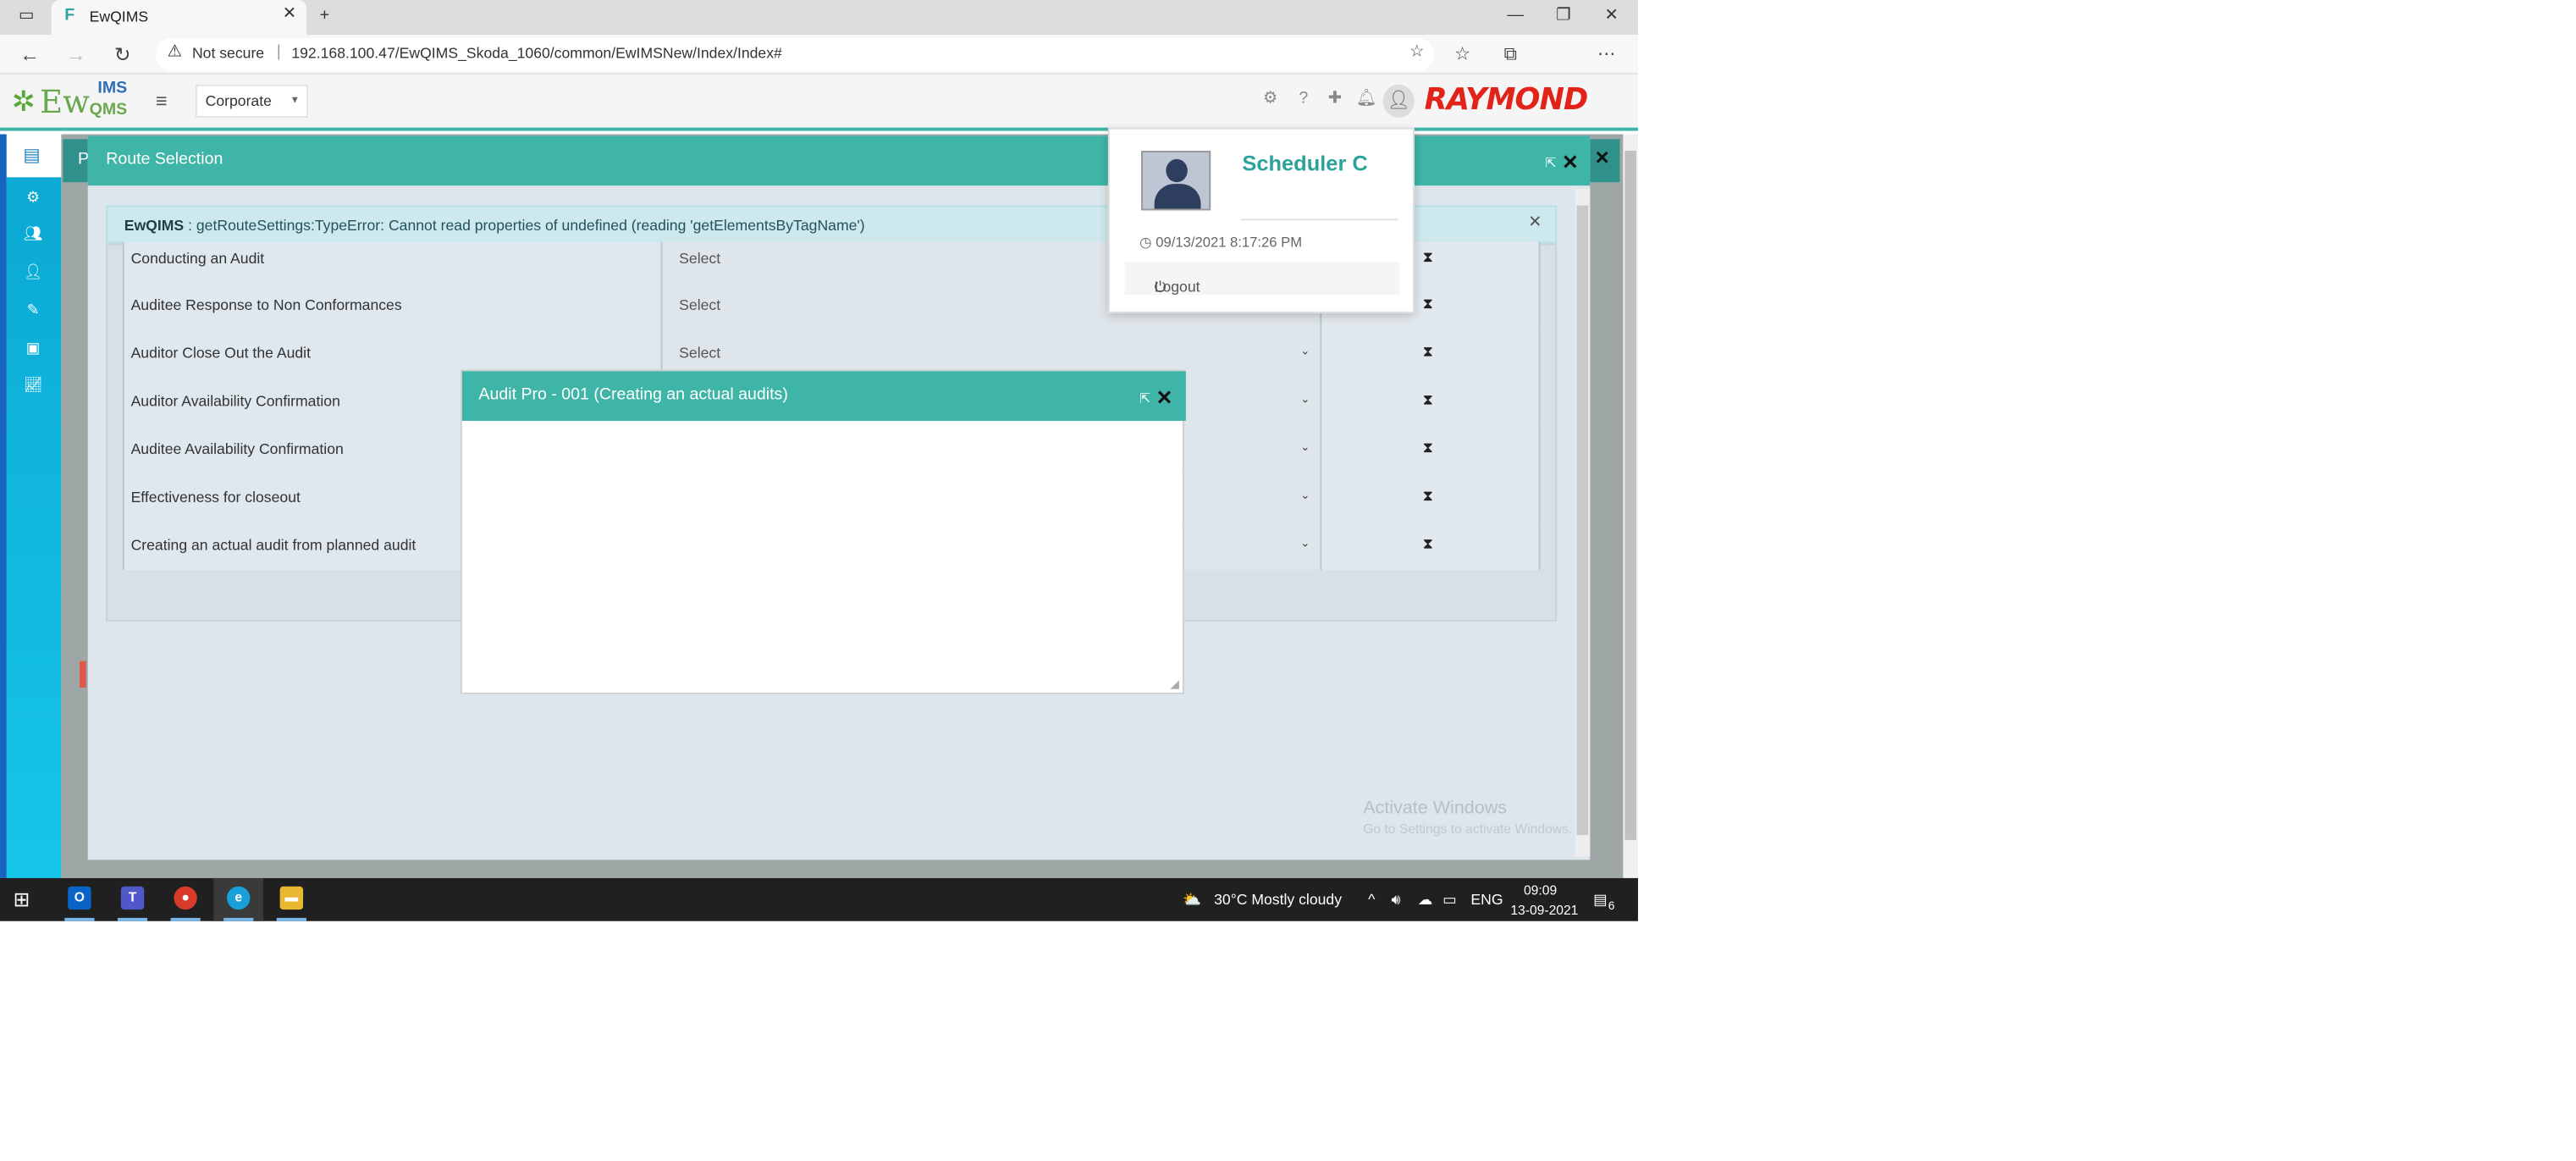  What do you see at coordinates (1450, 901) in the screenshot?
I see `network-icon: ▭` at bounding box center [1450, 901].